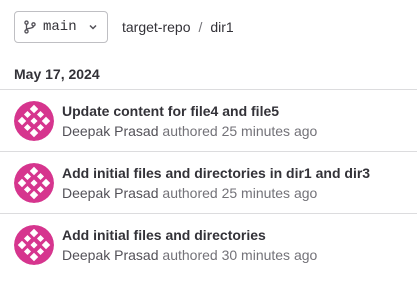  What do you see at coordinates (189, 111) in the screenshot?
I see `commit-title-link: Update content for file4 and file5` at bounding box center [189, 111].